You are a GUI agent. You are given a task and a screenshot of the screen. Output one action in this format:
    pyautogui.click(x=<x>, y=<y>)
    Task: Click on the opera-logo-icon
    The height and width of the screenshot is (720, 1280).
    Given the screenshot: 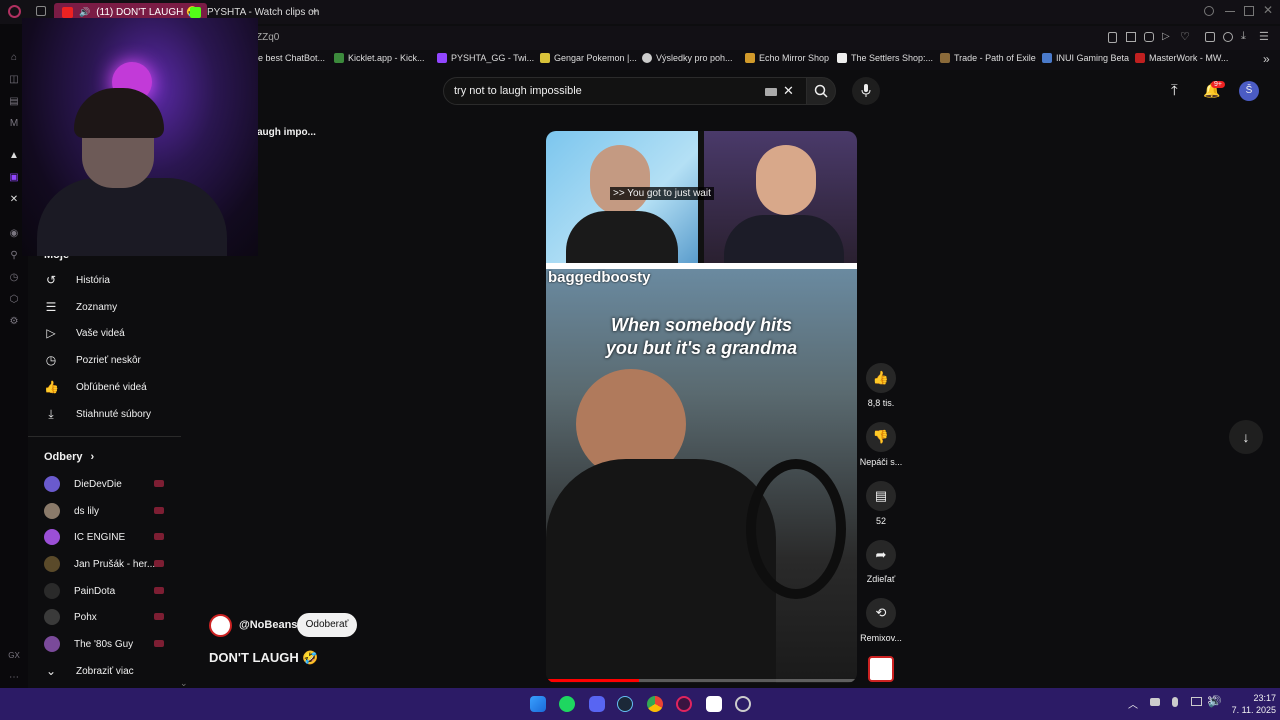 What is the action you would take?
    pyautogui.click(x=14, y=11)
    